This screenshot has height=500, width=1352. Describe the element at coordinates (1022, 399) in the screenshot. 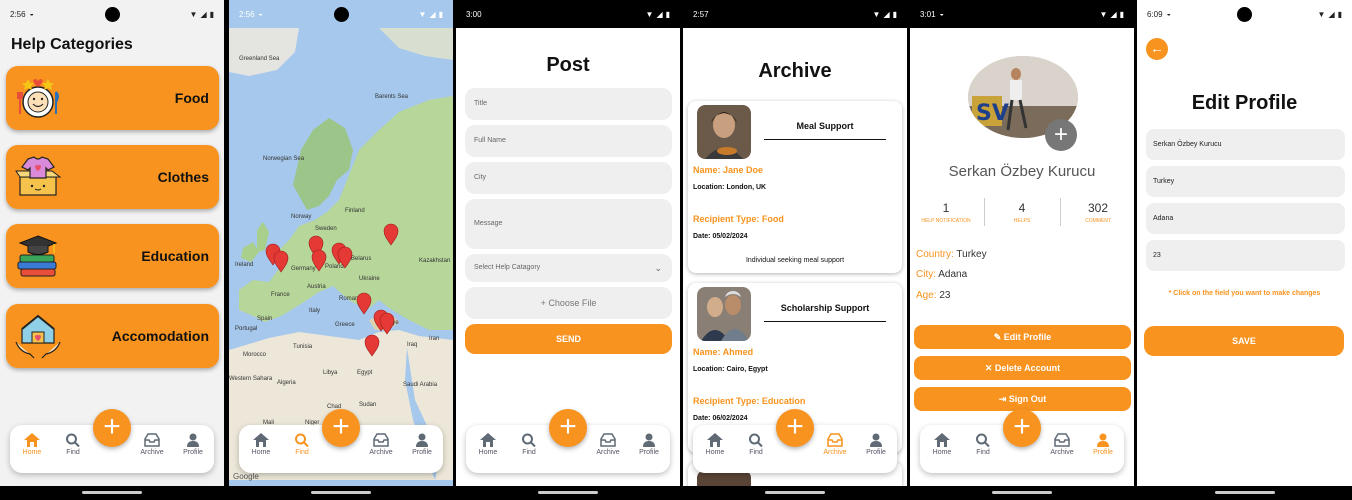

I see `sign-out-button: ⇥ Sign Out` at that location.